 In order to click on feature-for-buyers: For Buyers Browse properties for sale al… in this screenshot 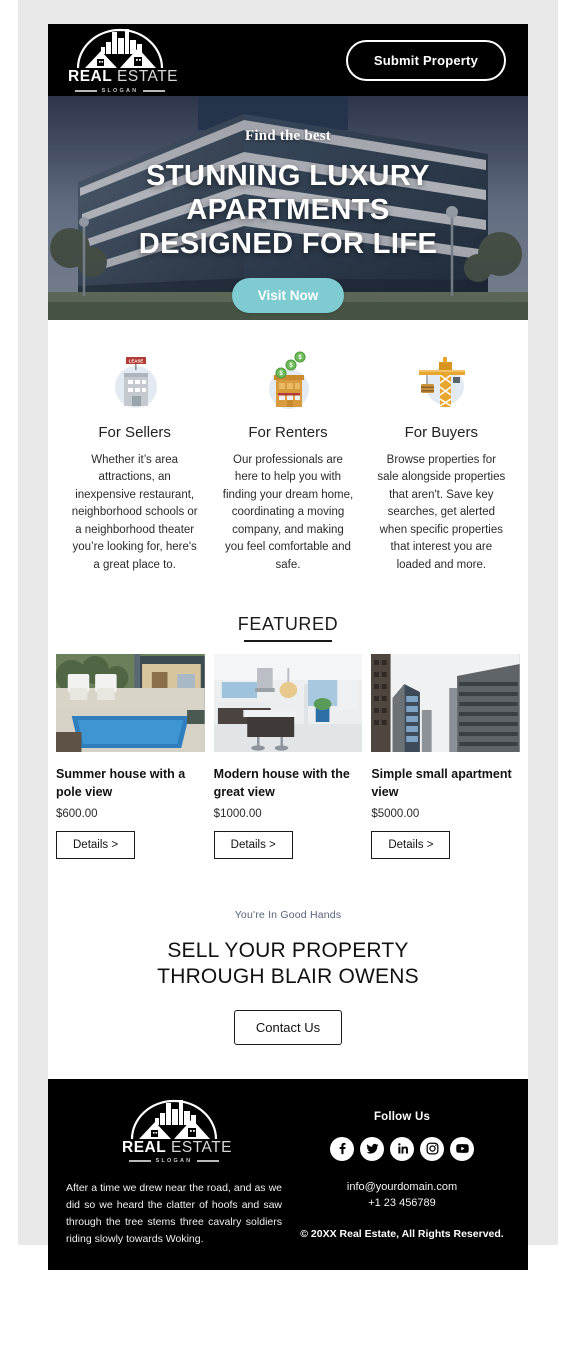, I will do `click(441, 461)`.